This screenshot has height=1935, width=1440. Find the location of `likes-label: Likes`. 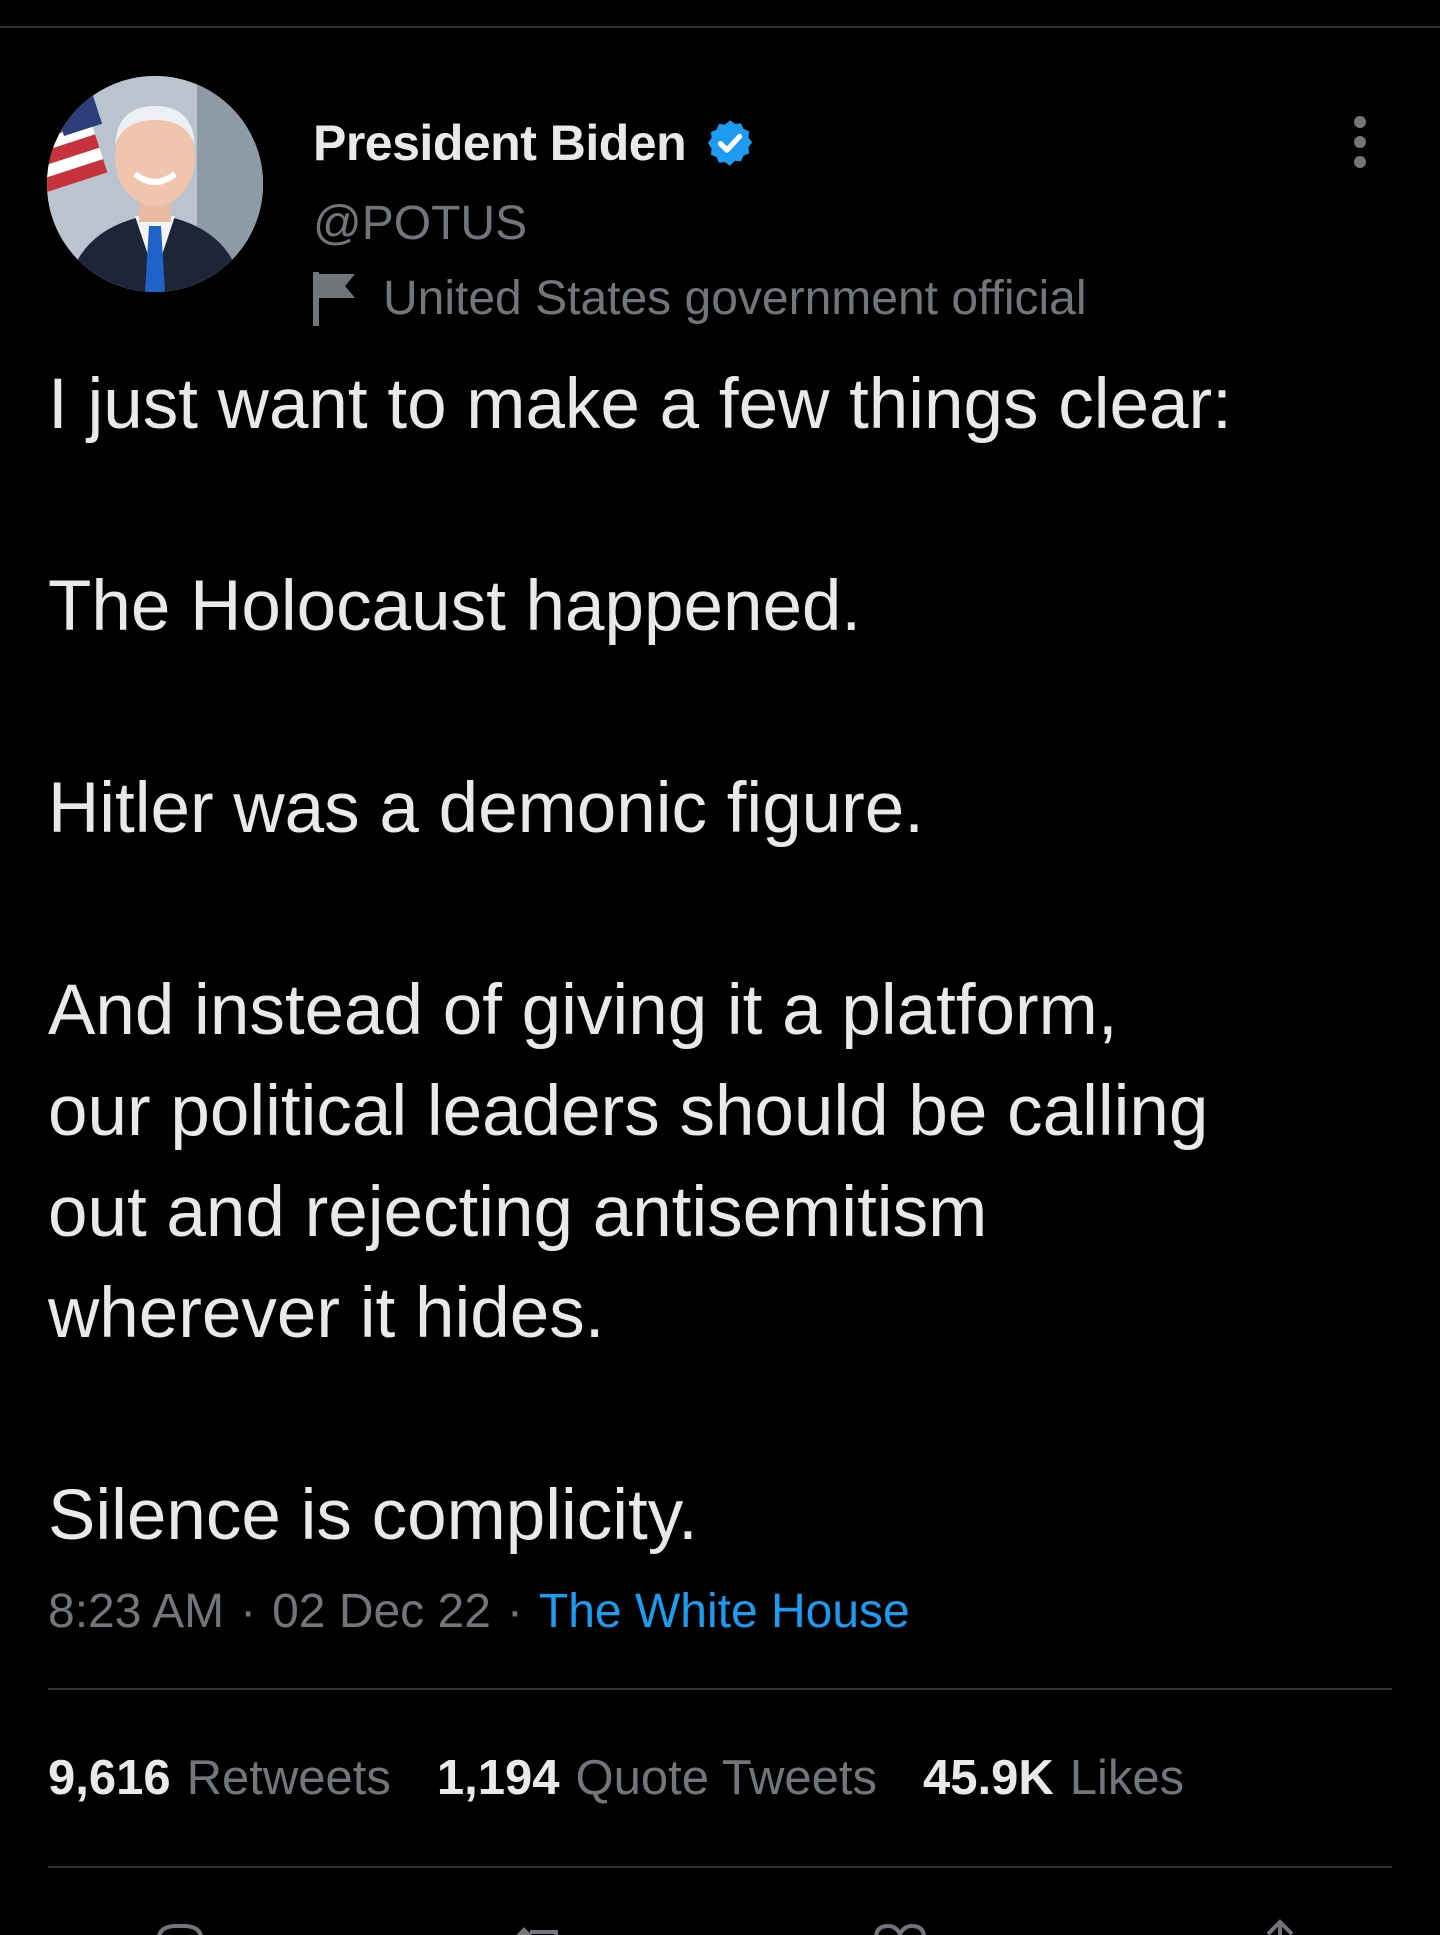

likes-label: Likes is located at coordinates (1127, 1778).